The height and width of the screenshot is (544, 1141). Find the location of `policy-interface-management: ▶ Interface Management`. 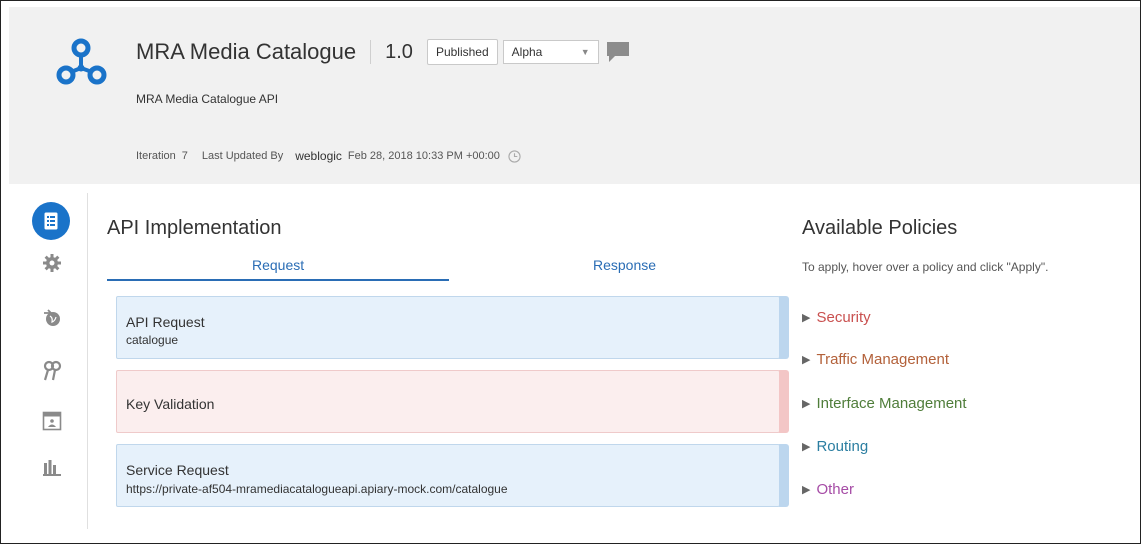

policy-interface-management: ▶ Interface Management is located at coordinates (884, 403).